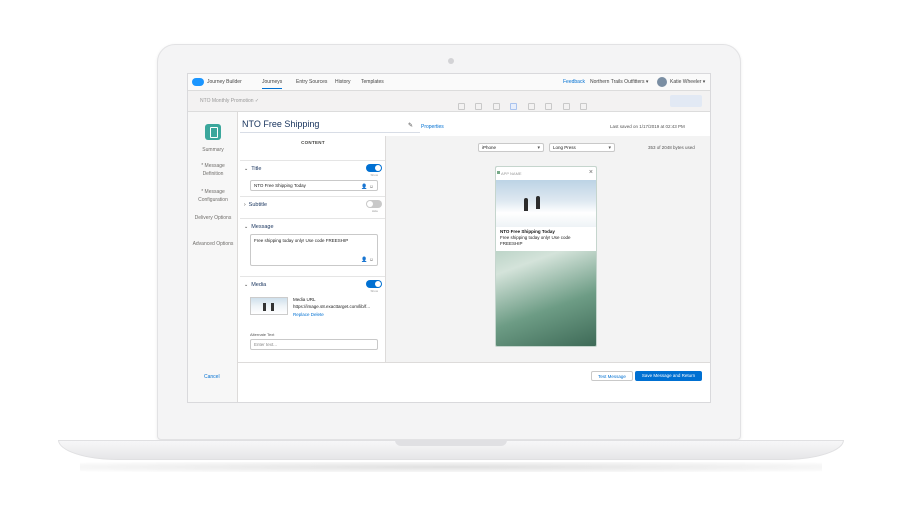 The image size is (902, 507). Describe the element at coordinates (308, 314) in the screenshot. I see `replace-delete-links: Replace Delete` at that location.